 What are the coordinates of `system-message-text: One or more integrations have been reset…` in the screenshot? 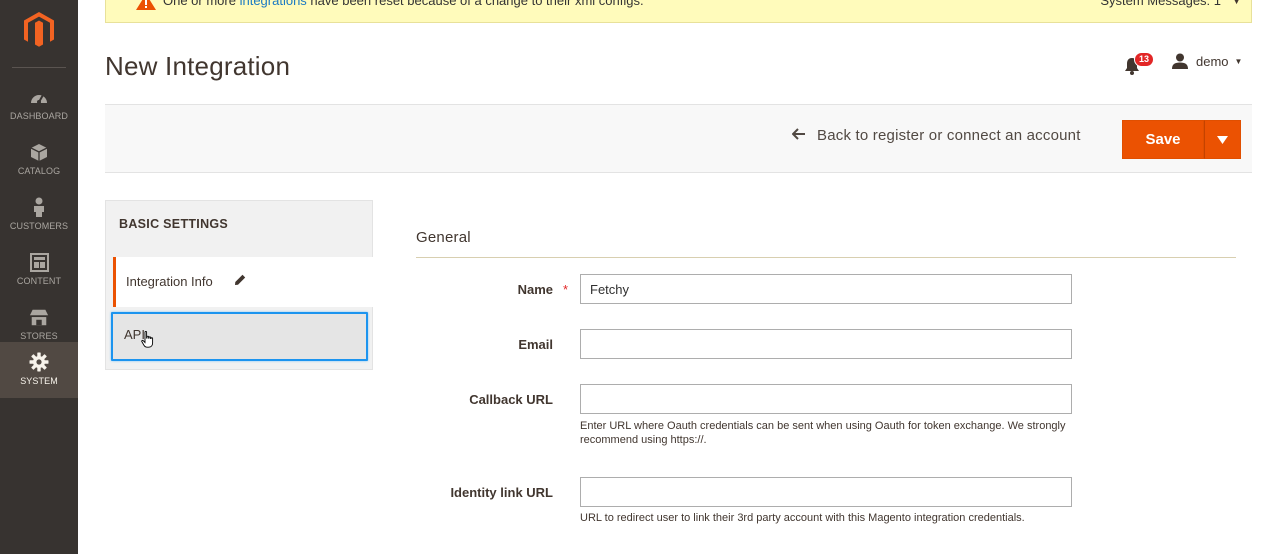 It's located at (403, 4).